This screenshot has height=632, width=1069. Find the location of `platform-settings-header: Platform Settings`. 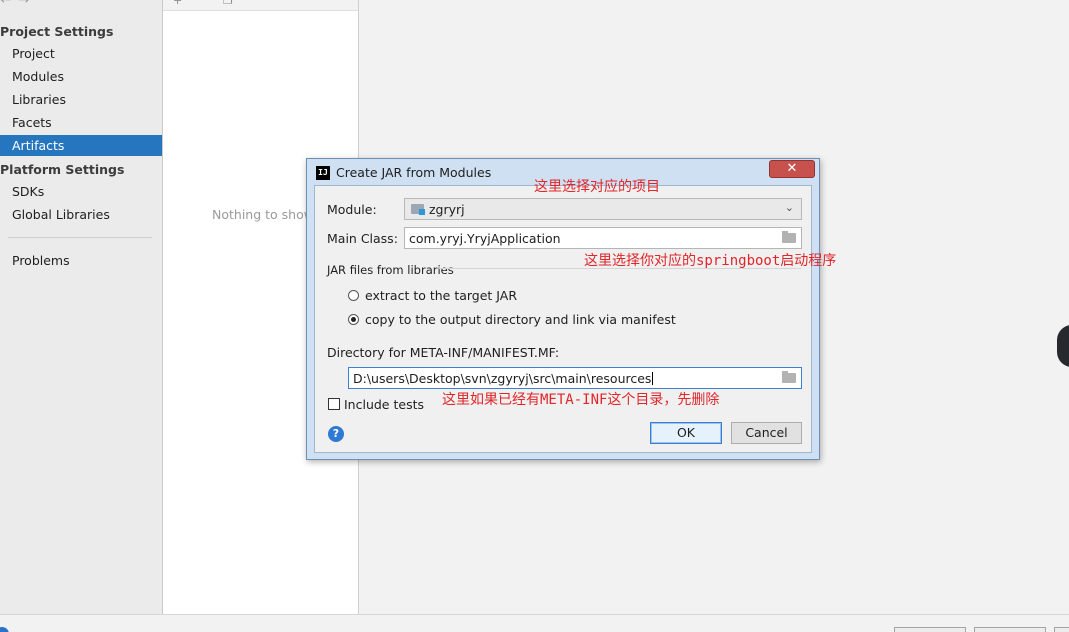

platform-settings-header: Platform Settings is located at coordinates (62, 169).